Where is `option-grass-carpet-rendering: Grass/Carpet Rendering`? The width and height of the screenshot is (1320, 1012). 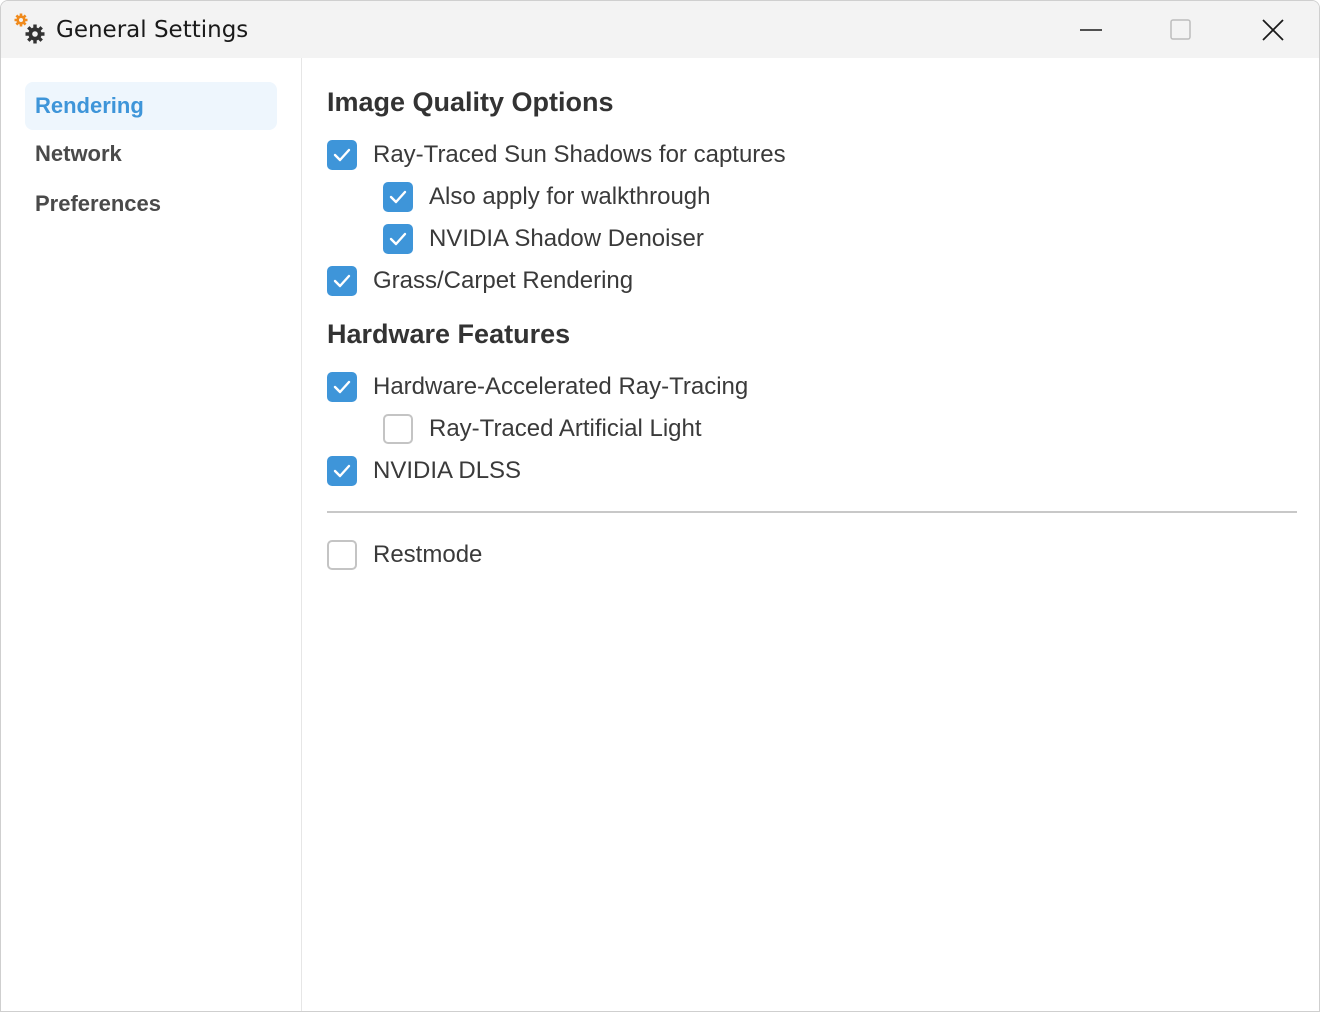 option-grass-carpet-rendering: Grass/Carpet Rendering is located at coordinates (527, 282).